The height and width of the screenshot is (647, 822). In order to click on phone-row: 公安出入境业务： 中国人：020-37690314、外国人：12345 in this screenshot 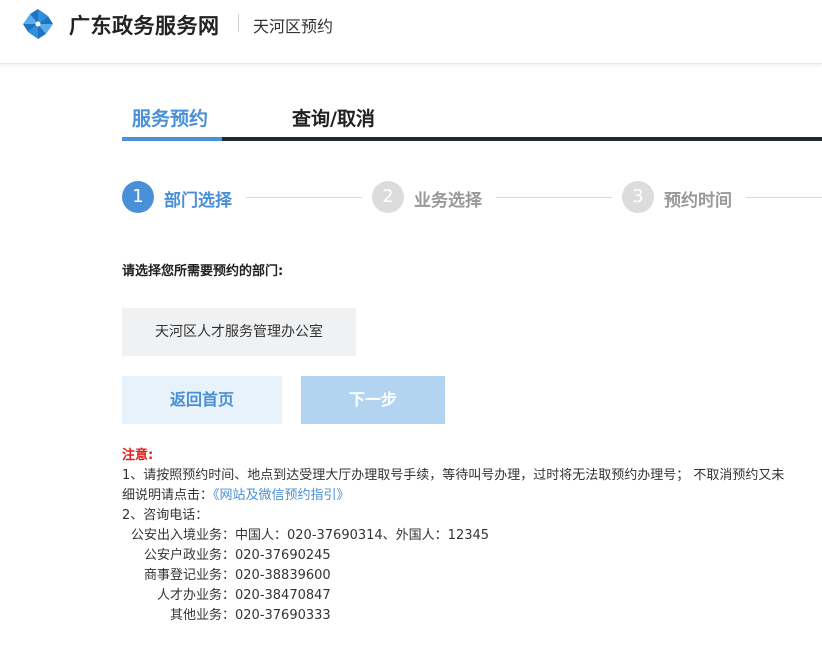, I will do `click(472, 536)`.